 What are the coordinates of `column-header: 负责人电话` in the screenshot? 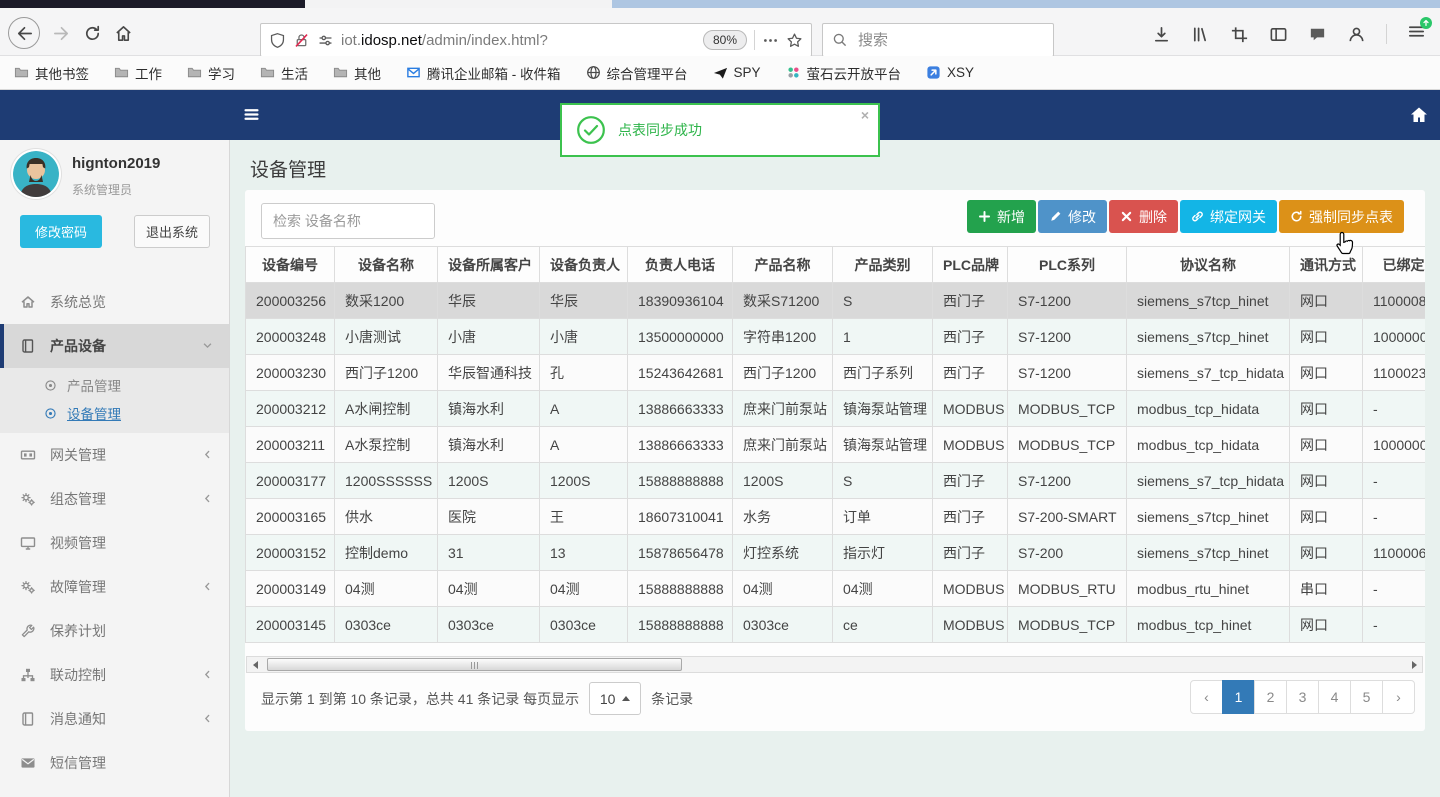 It's located at (680, 264).